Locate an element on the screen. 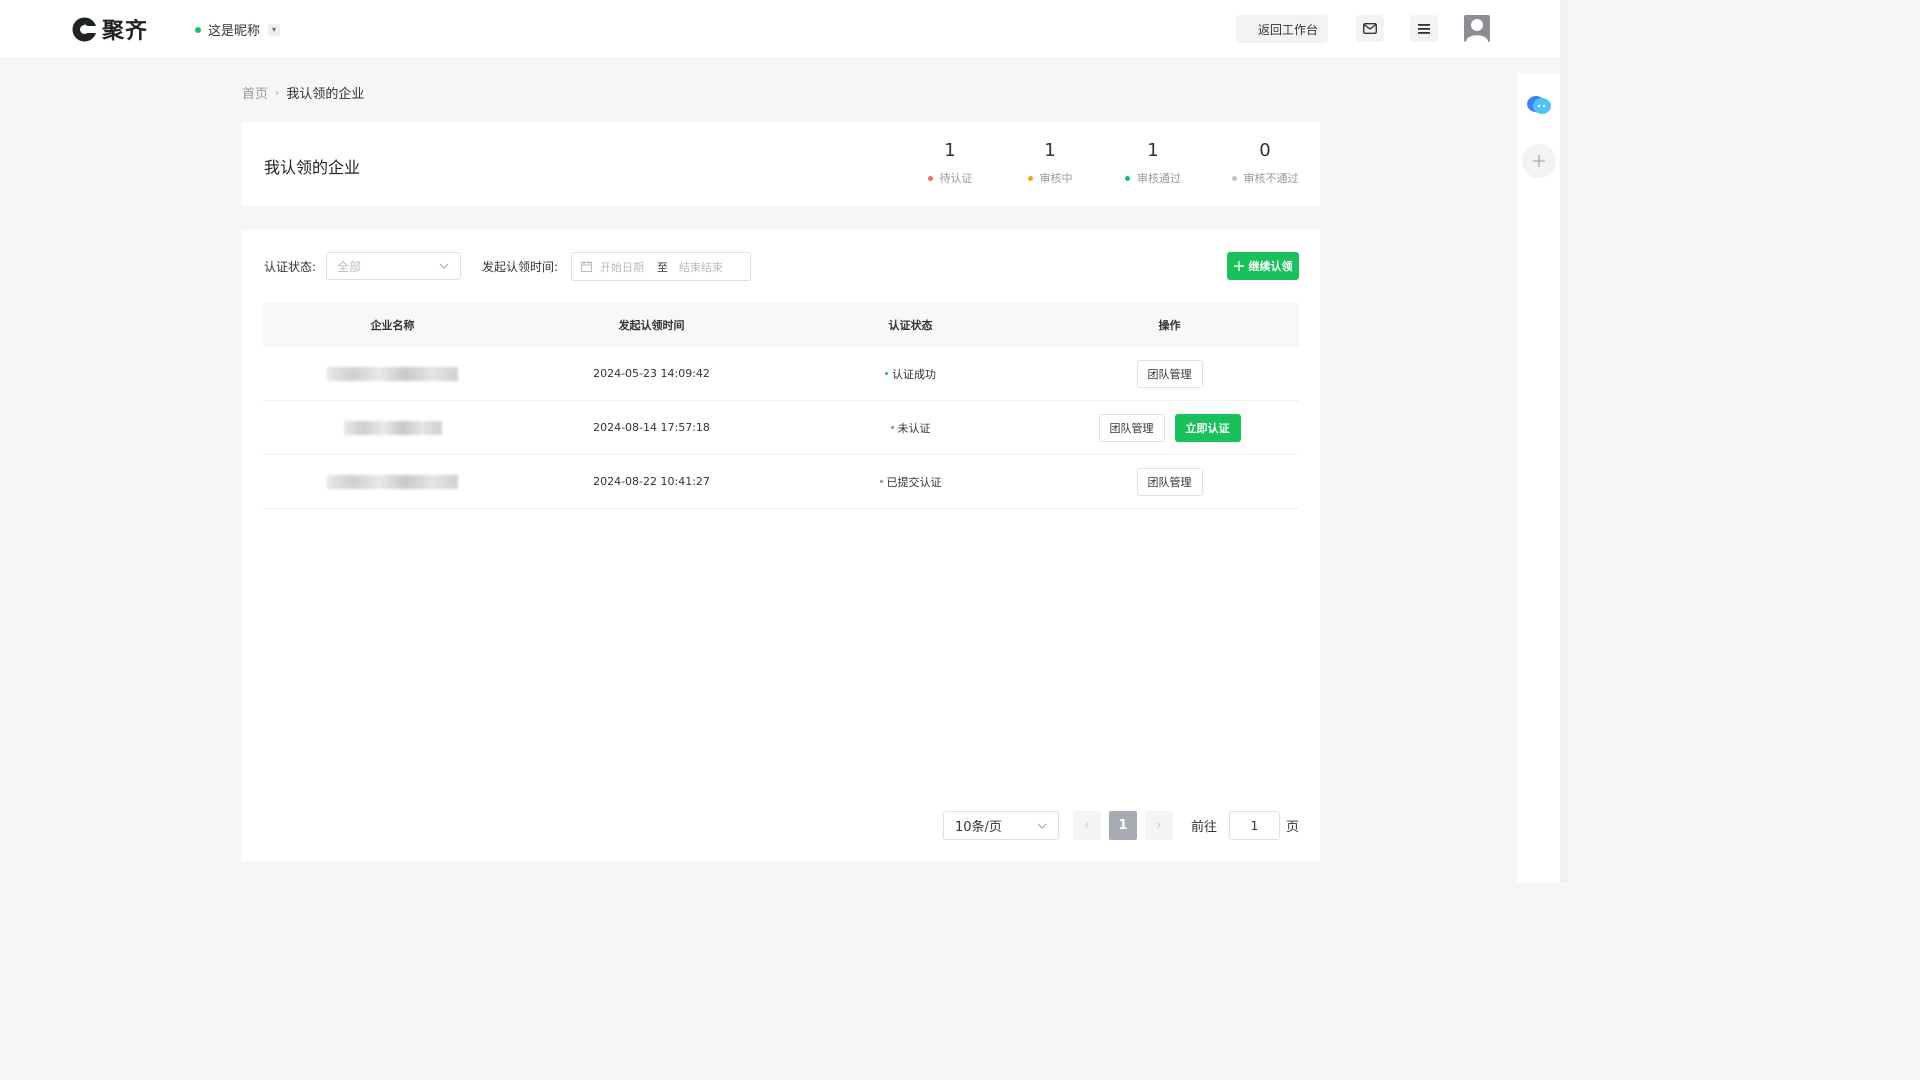  status-cell: 已提交认证 is located at coordinates (910, 481).